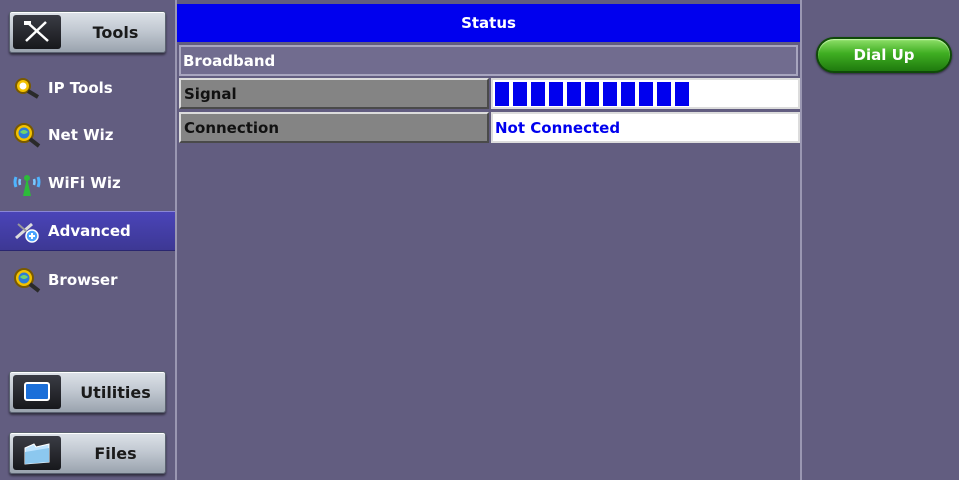  Describe the element at coordinates (558, 127) in the screenshot. I see `connection-status: Not Connected` at that location.